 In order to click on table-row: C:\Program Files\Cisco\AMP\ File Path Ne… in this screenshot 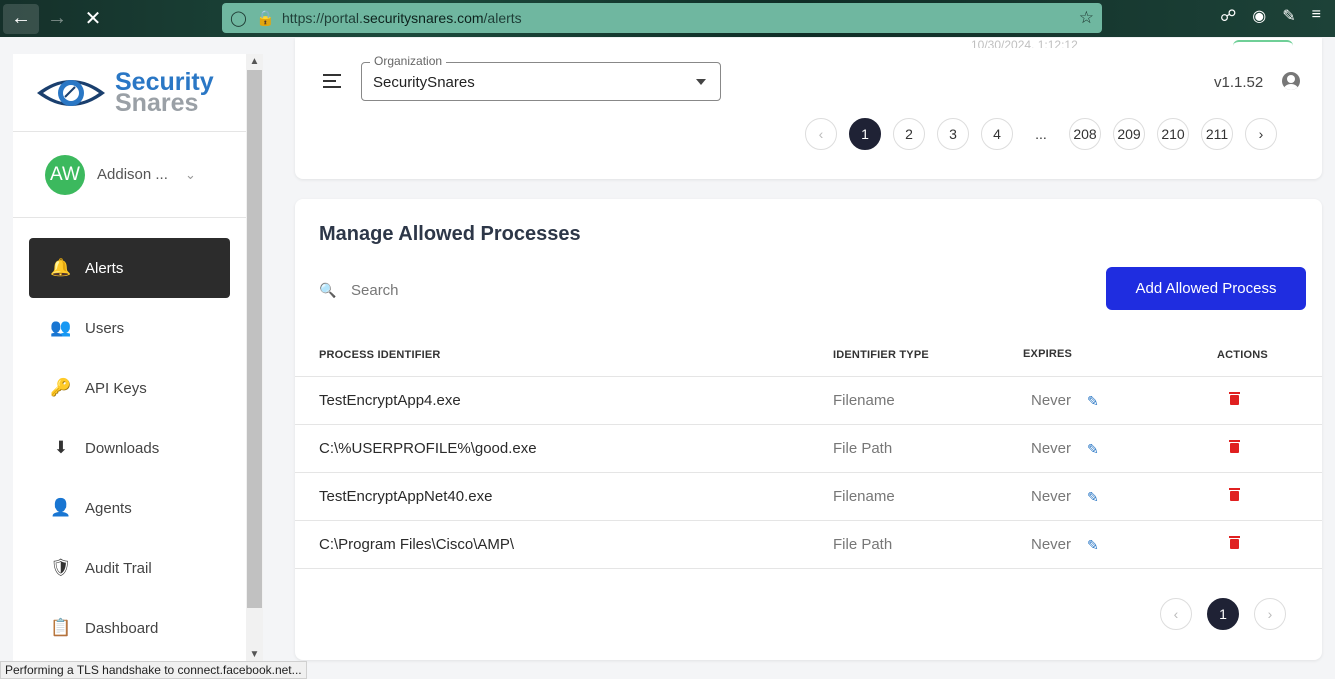, I will do `click(808, 545)`.